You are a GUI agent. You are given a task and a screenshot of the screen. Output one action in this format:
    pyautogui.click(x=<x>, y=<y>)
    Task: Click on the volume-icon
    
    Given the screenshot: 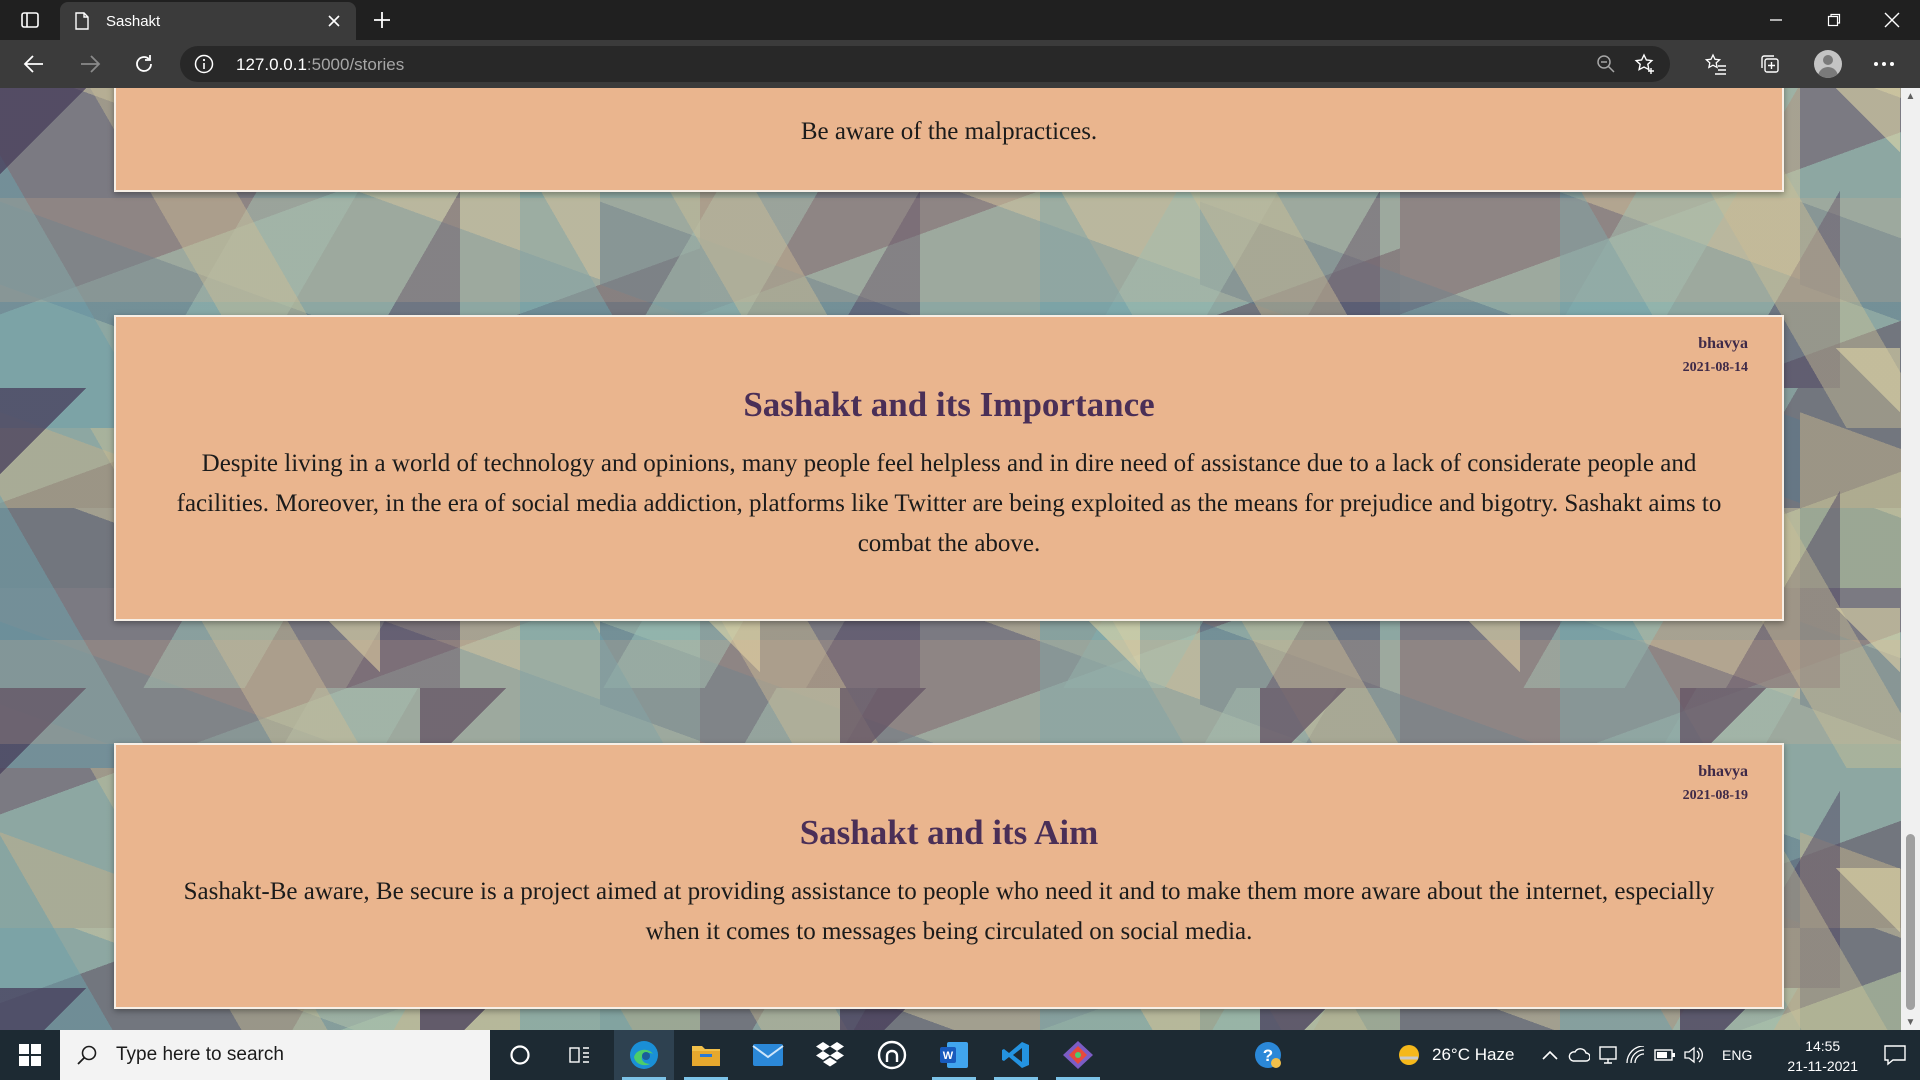 What is the action you would take?
    pyautogui.click(x=1694, y=1055)
    